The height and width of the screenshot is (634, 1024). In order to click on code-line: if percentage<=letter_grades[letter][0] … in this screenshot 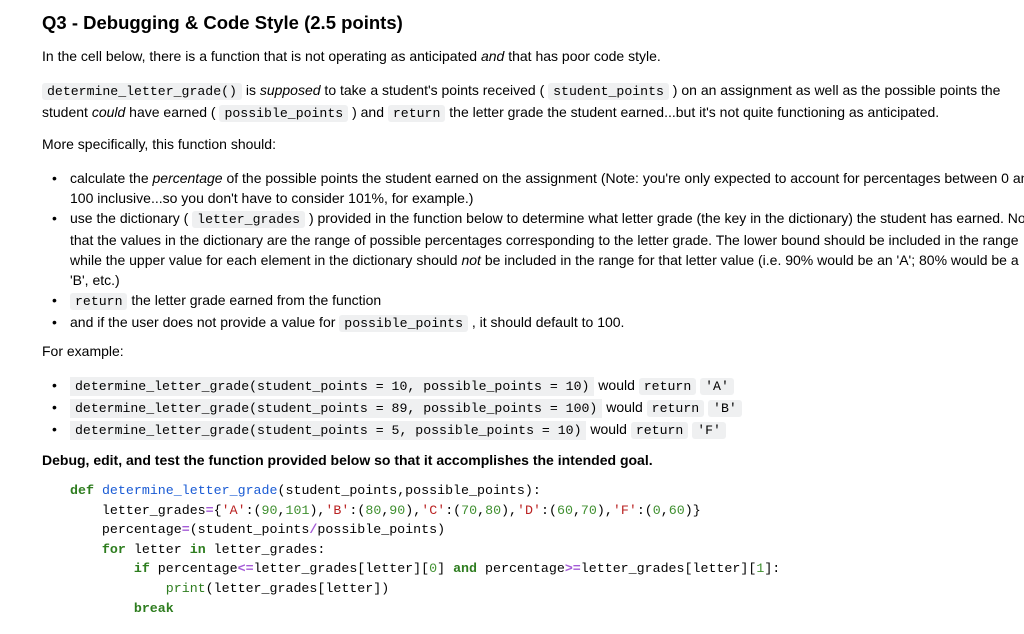, I will do `click(457, 569)`.